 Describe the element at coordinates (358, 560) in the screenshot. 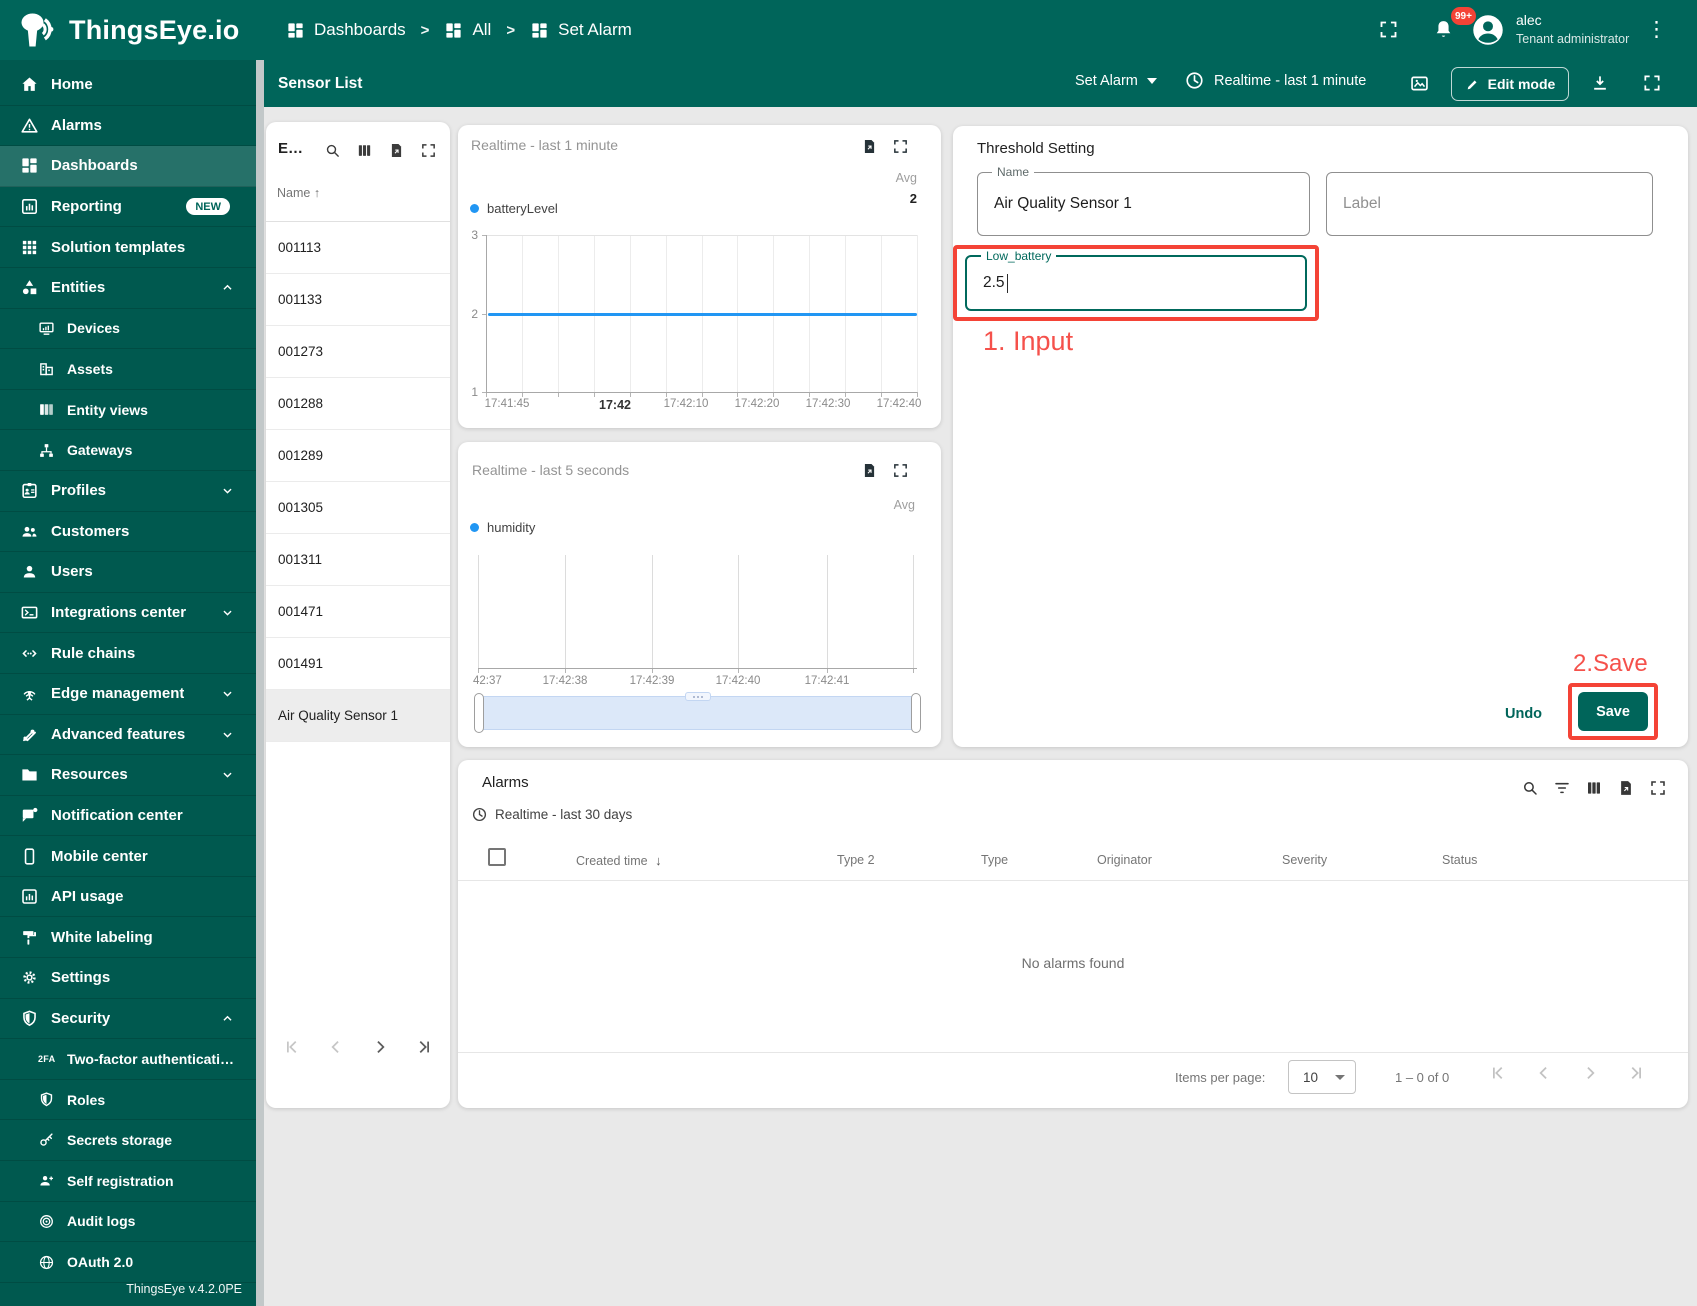

I see `entity-row: 001311` at that location.